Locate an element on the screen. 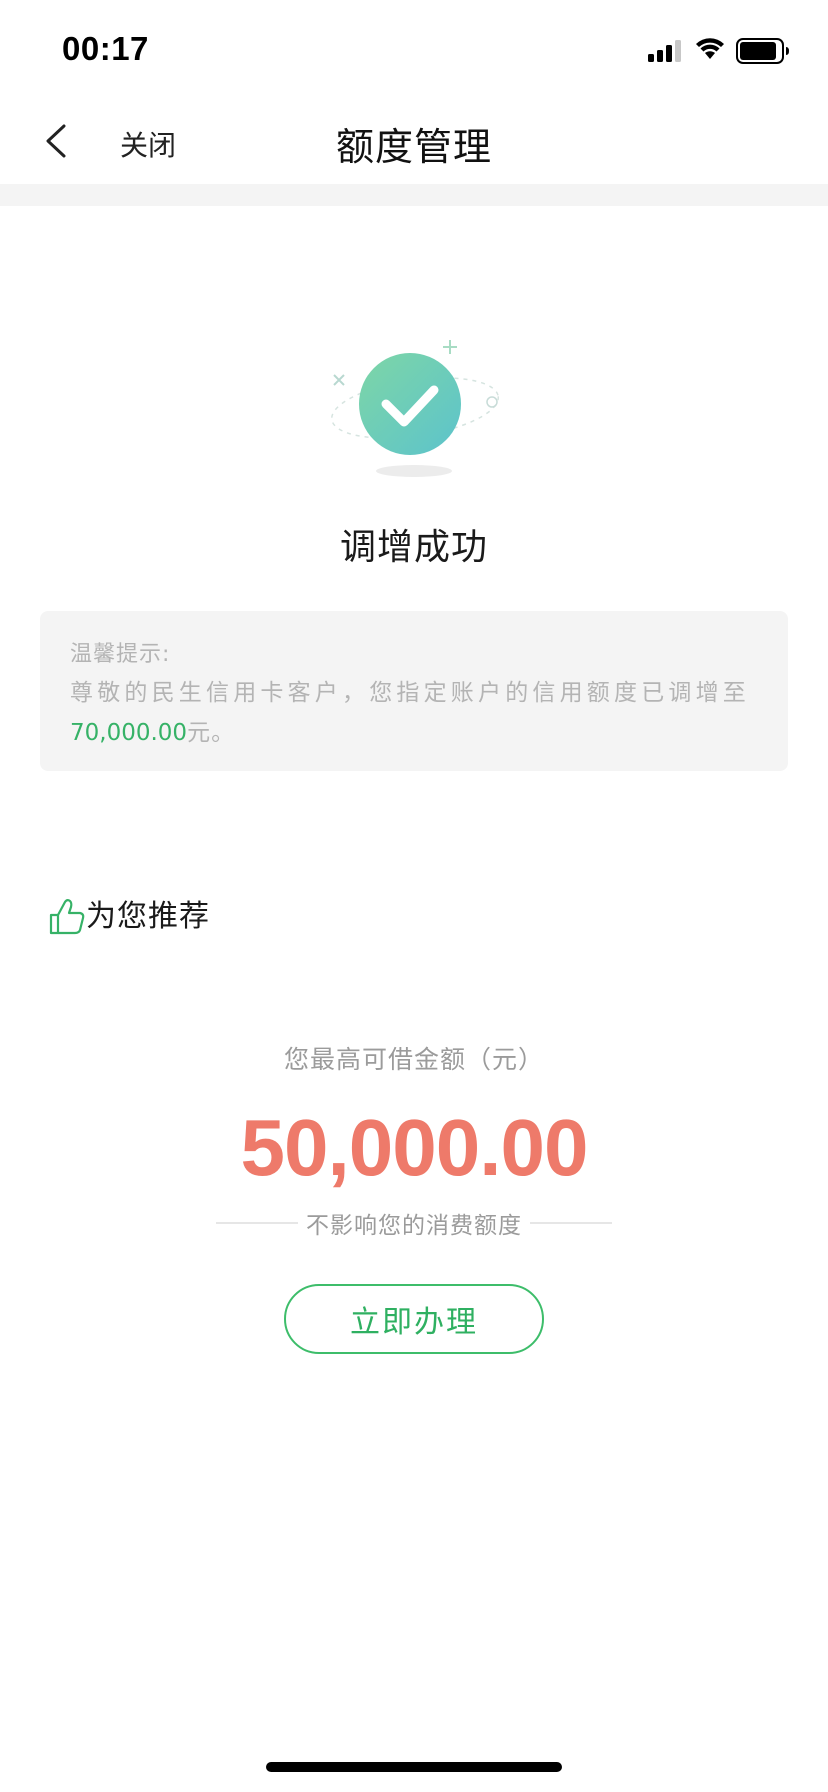  loan-label: 您最高可借金额（元） is located at coordinates (413, 1059).